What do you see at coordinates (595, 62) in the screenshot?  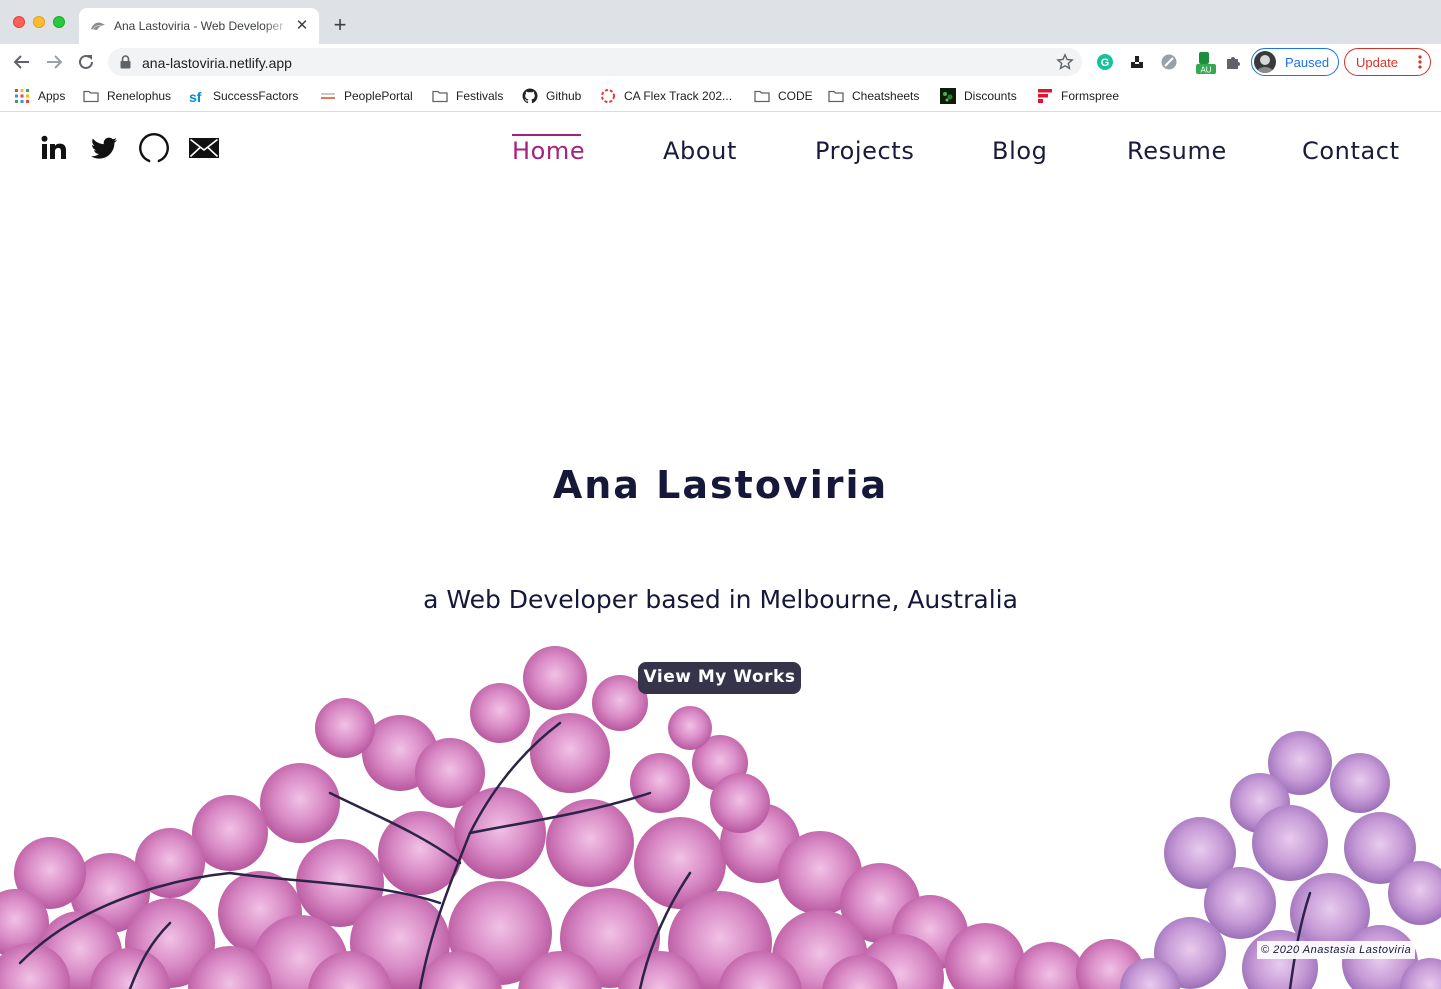 I see `address-bar: ana-lastoviria.netlify.app` at bounding box center [595, 62].